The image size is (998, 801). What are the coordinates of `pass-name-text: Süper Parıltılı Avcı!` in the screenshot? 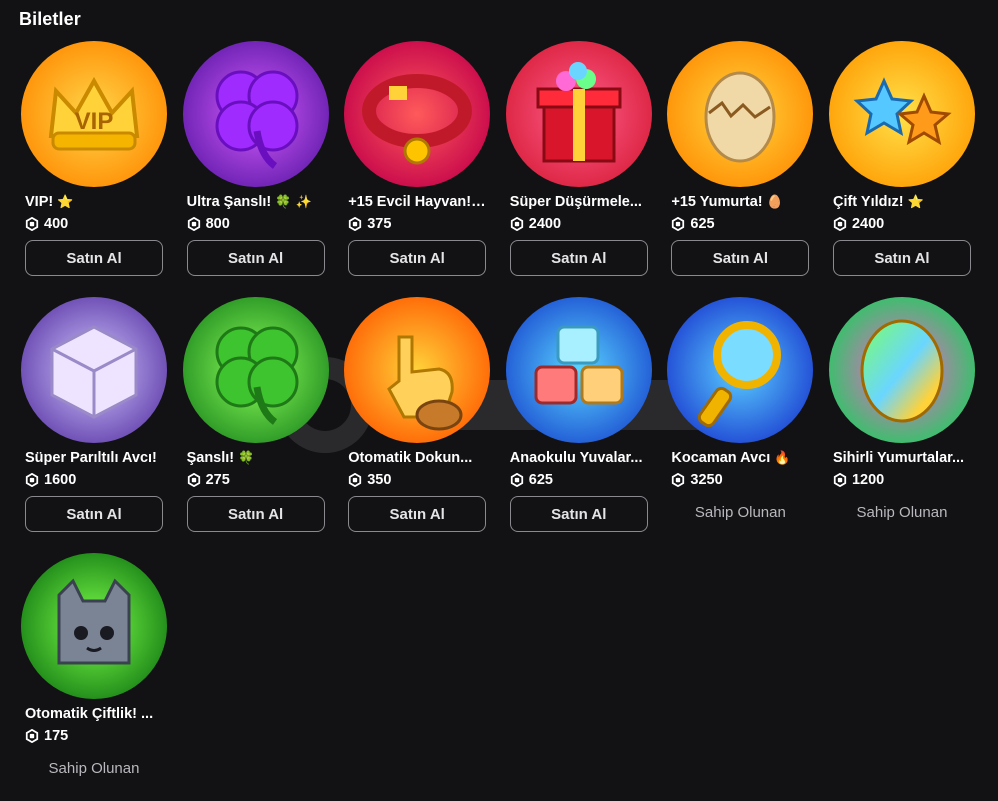 It's located at (91, 458).